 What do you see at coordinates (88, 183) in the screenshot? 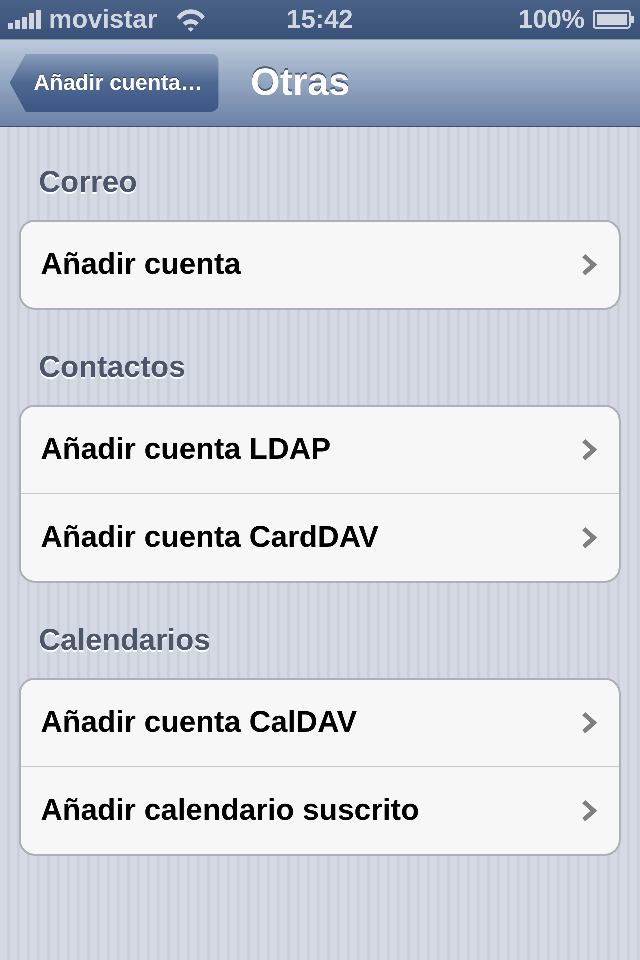
I see `section-header: Correo` at bounding box center [88, 183].